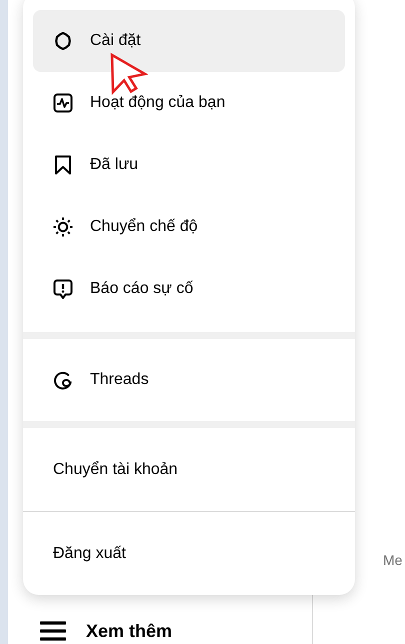 Image resolution: width=405 pixels, height=644 pixels. What do you see at coordinates (142, 289) in the screenshot?
I see `menu-item-label: Báo cáo sự cố` at bounding box center [142, 289].